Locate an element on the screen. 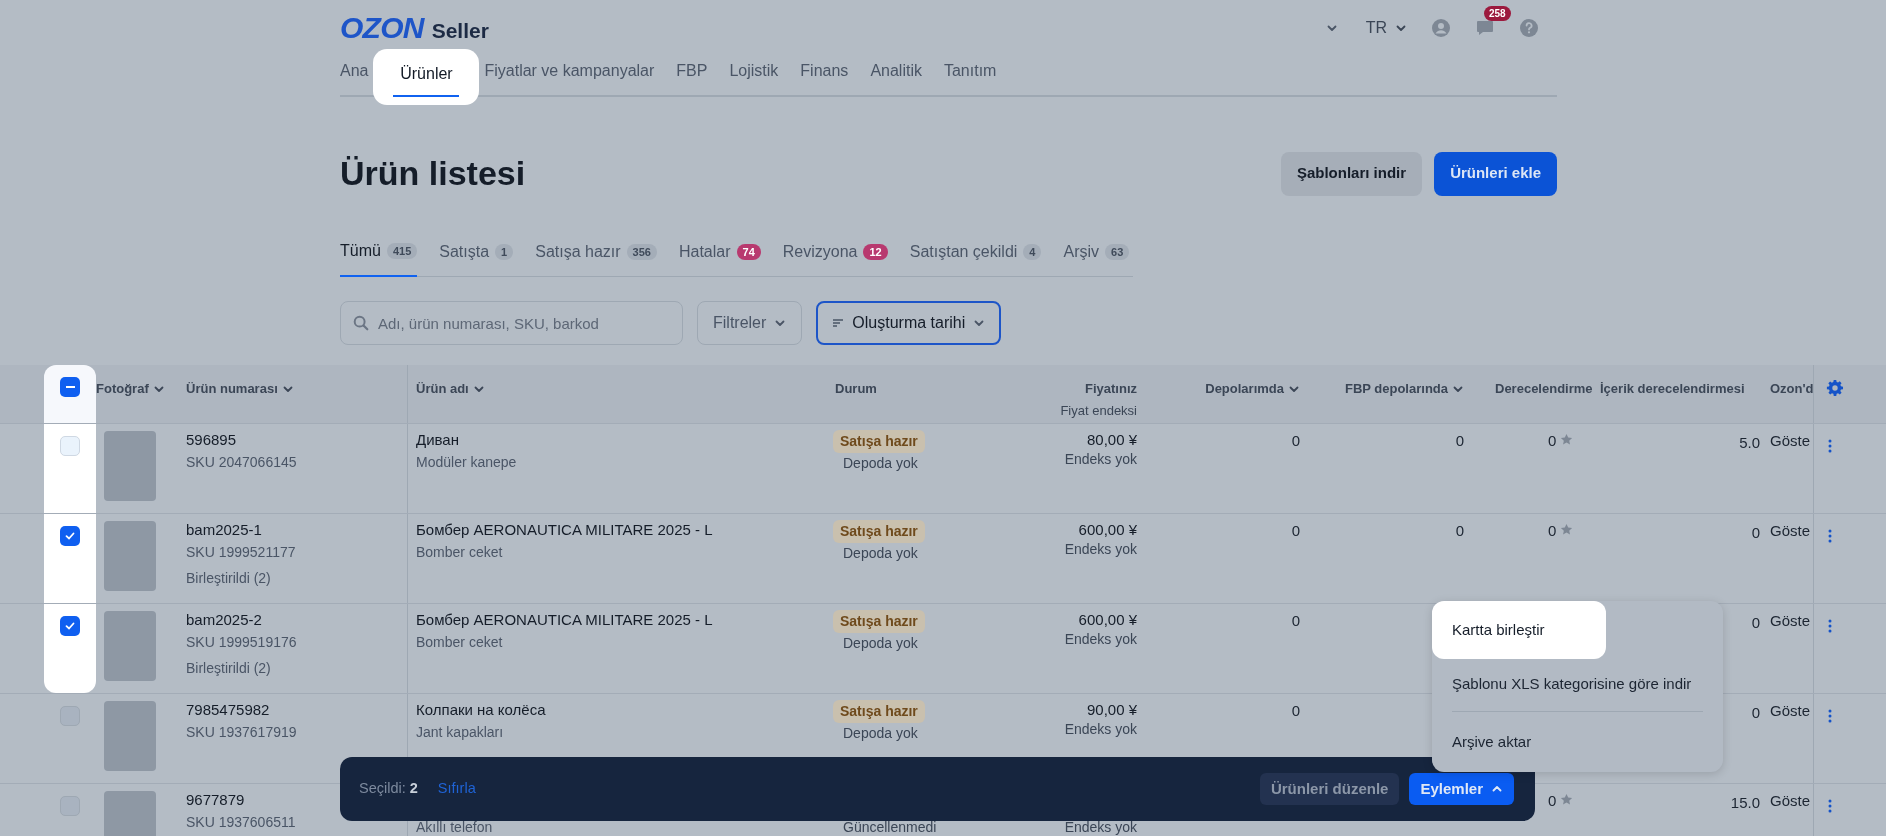 The width and height of the screenshot is (1886, 836). sku-text: SKU 2047066145 is located at coordinates (241, 462).